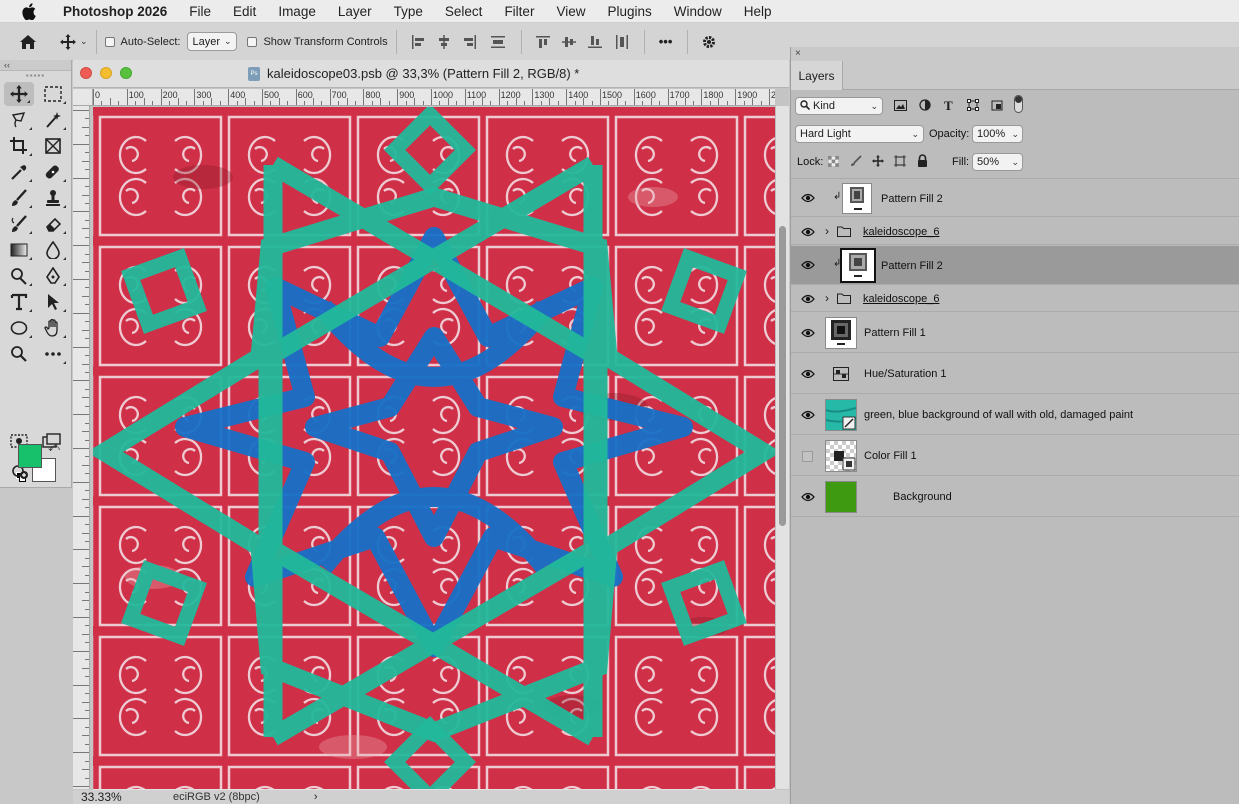 This screenshot has height=804, width=1239. What do you see at coordinates (115, 11) in the screenshot?
I see `menu-app: Photoshop 2026` at bounding box center [115, 11].